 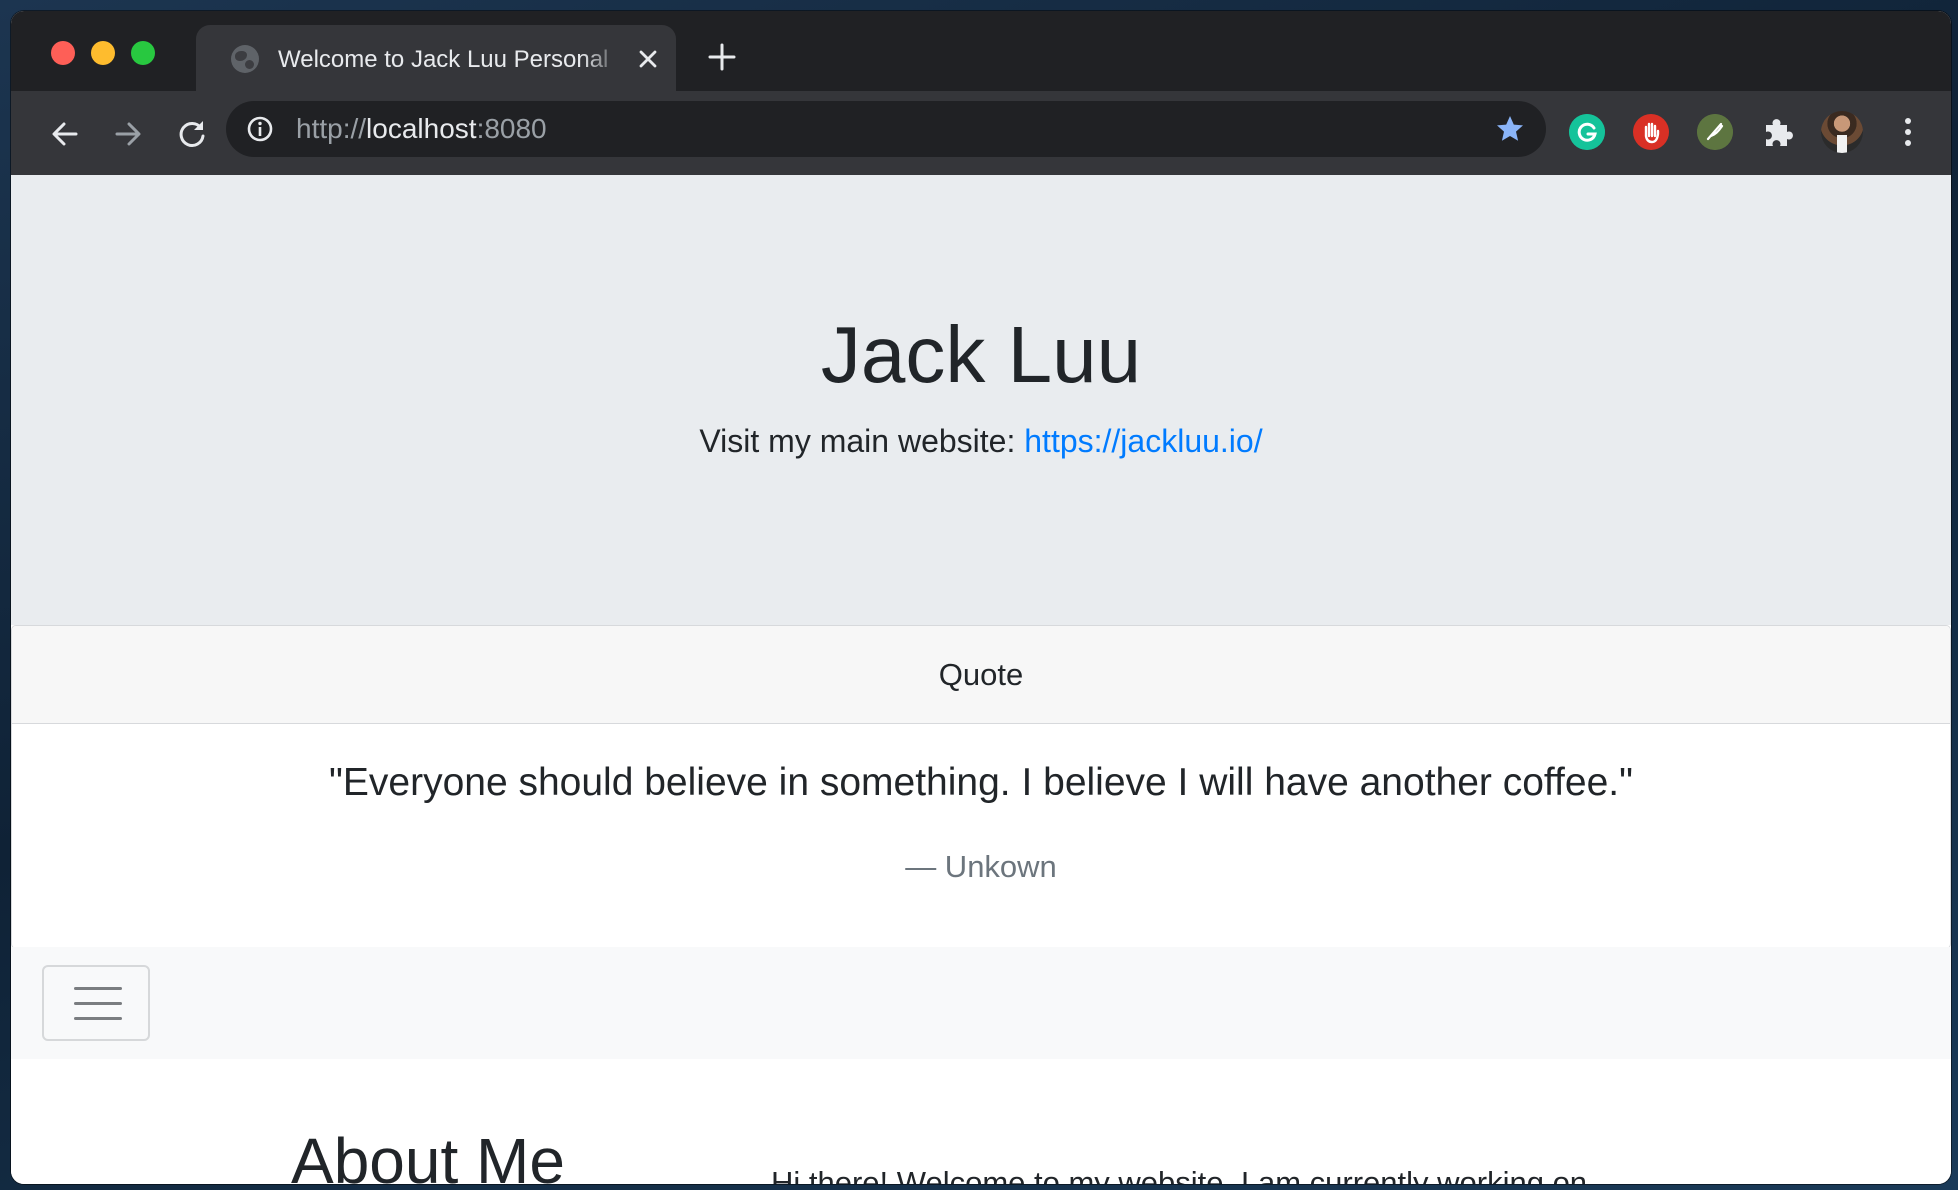 I want to click on close-window-button, so click(x=63, y=53).